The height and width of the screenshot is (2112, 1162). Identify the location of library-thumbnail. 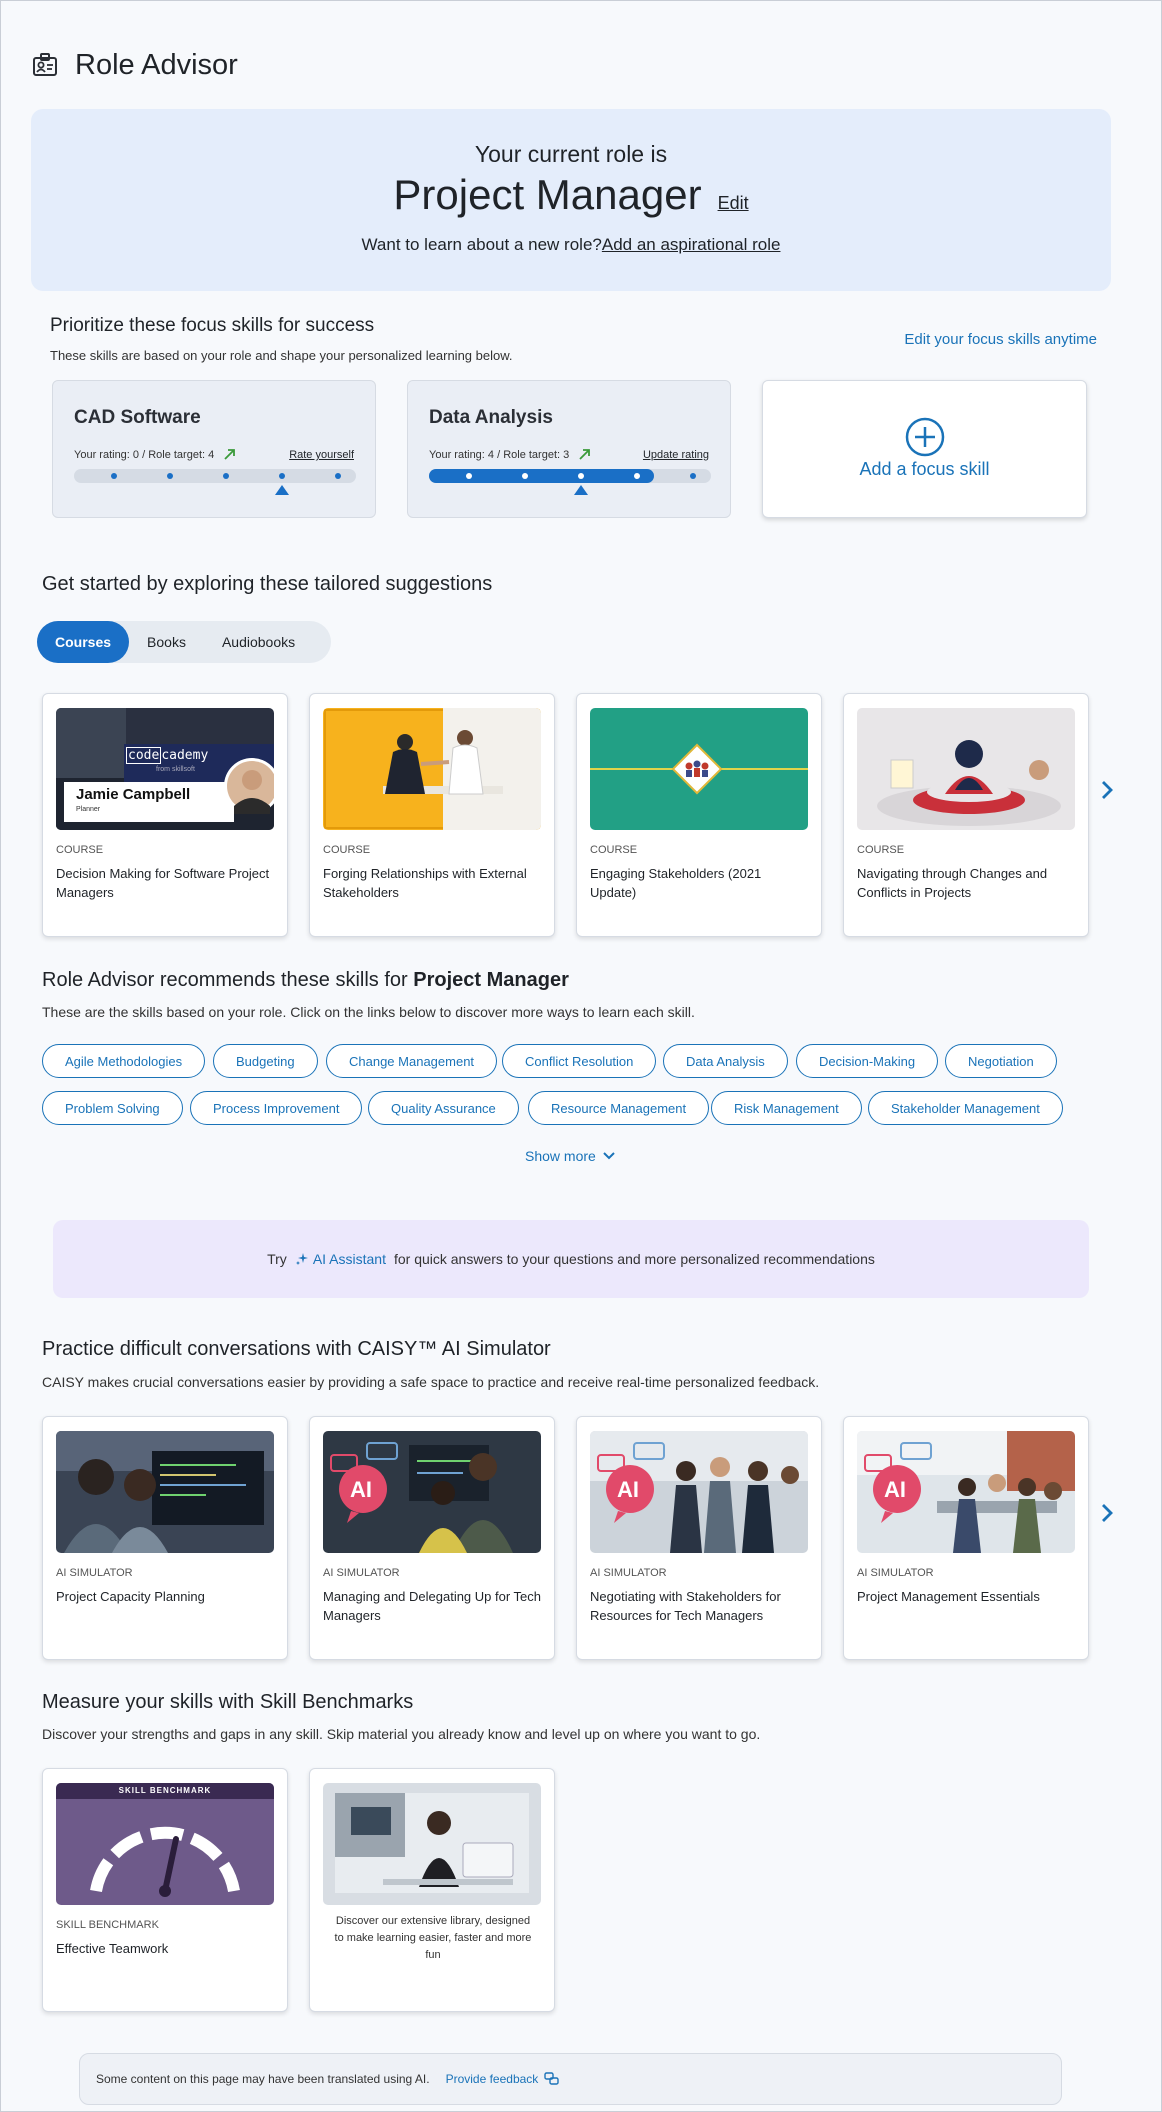
(432, 1844).